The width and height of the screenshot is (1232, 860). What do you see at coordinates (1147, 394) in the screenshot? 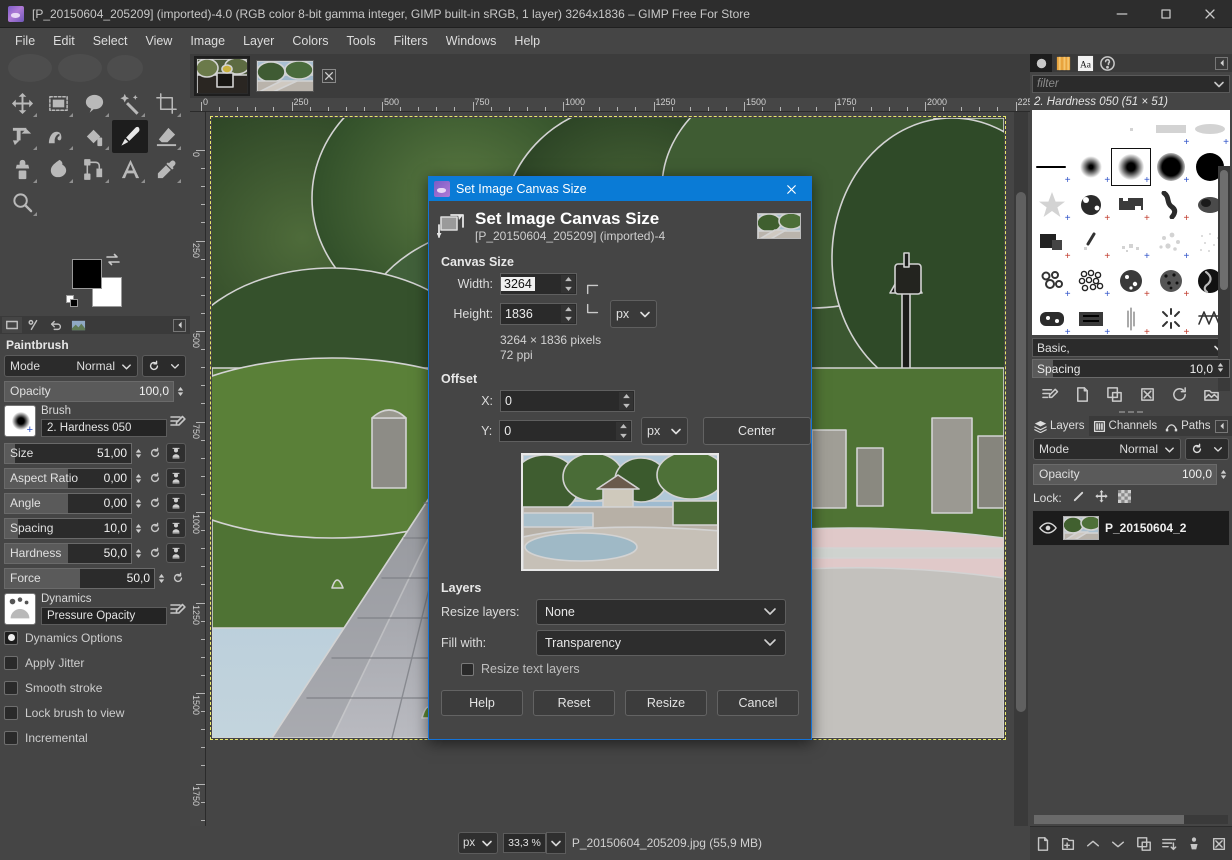
I see `delete-brush-icon` at bounding box center [1147, 394].